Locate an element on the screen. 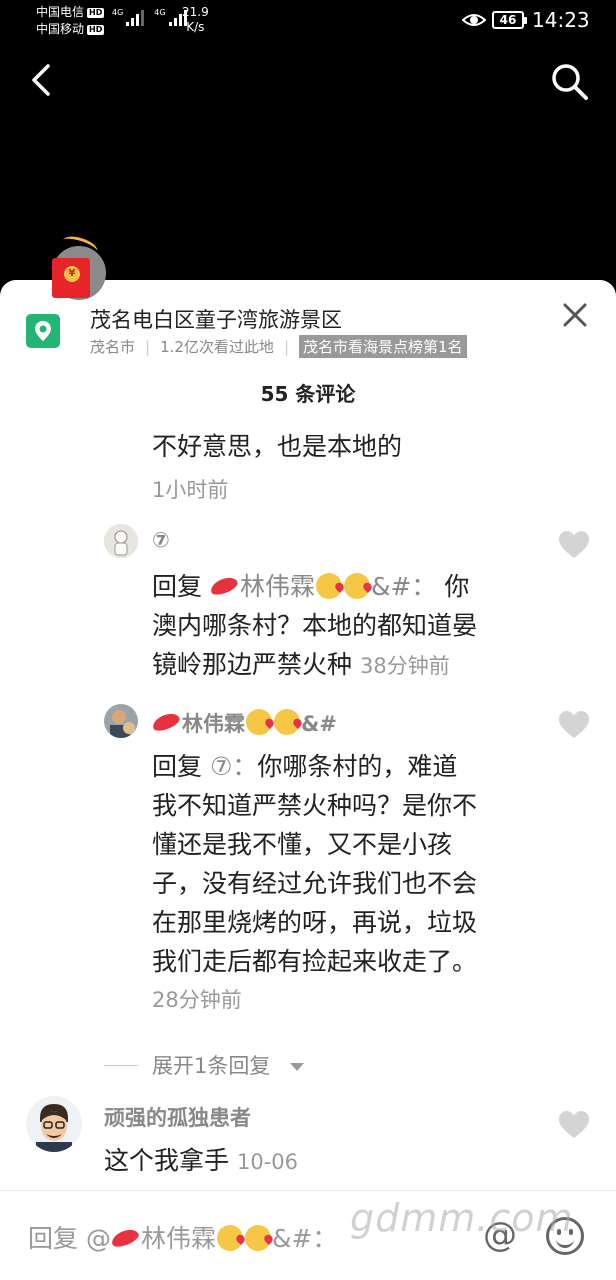 The width and height of the screenshot is (616, 1280). divider is located at coordinates (121, 1065).